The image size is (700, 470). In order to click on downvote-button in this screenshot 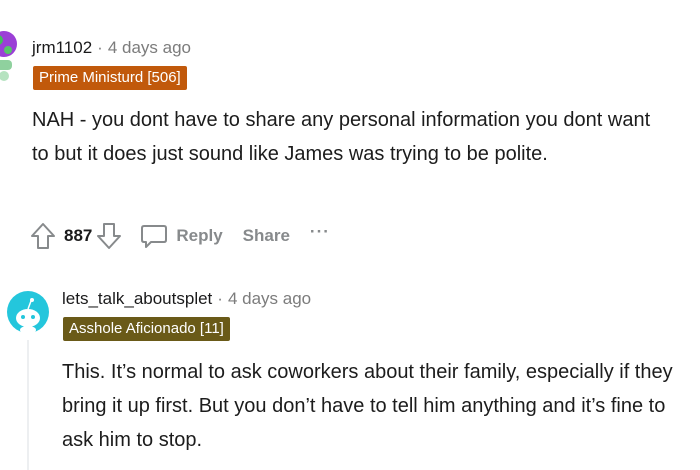, I will do `click(109, 236)`.